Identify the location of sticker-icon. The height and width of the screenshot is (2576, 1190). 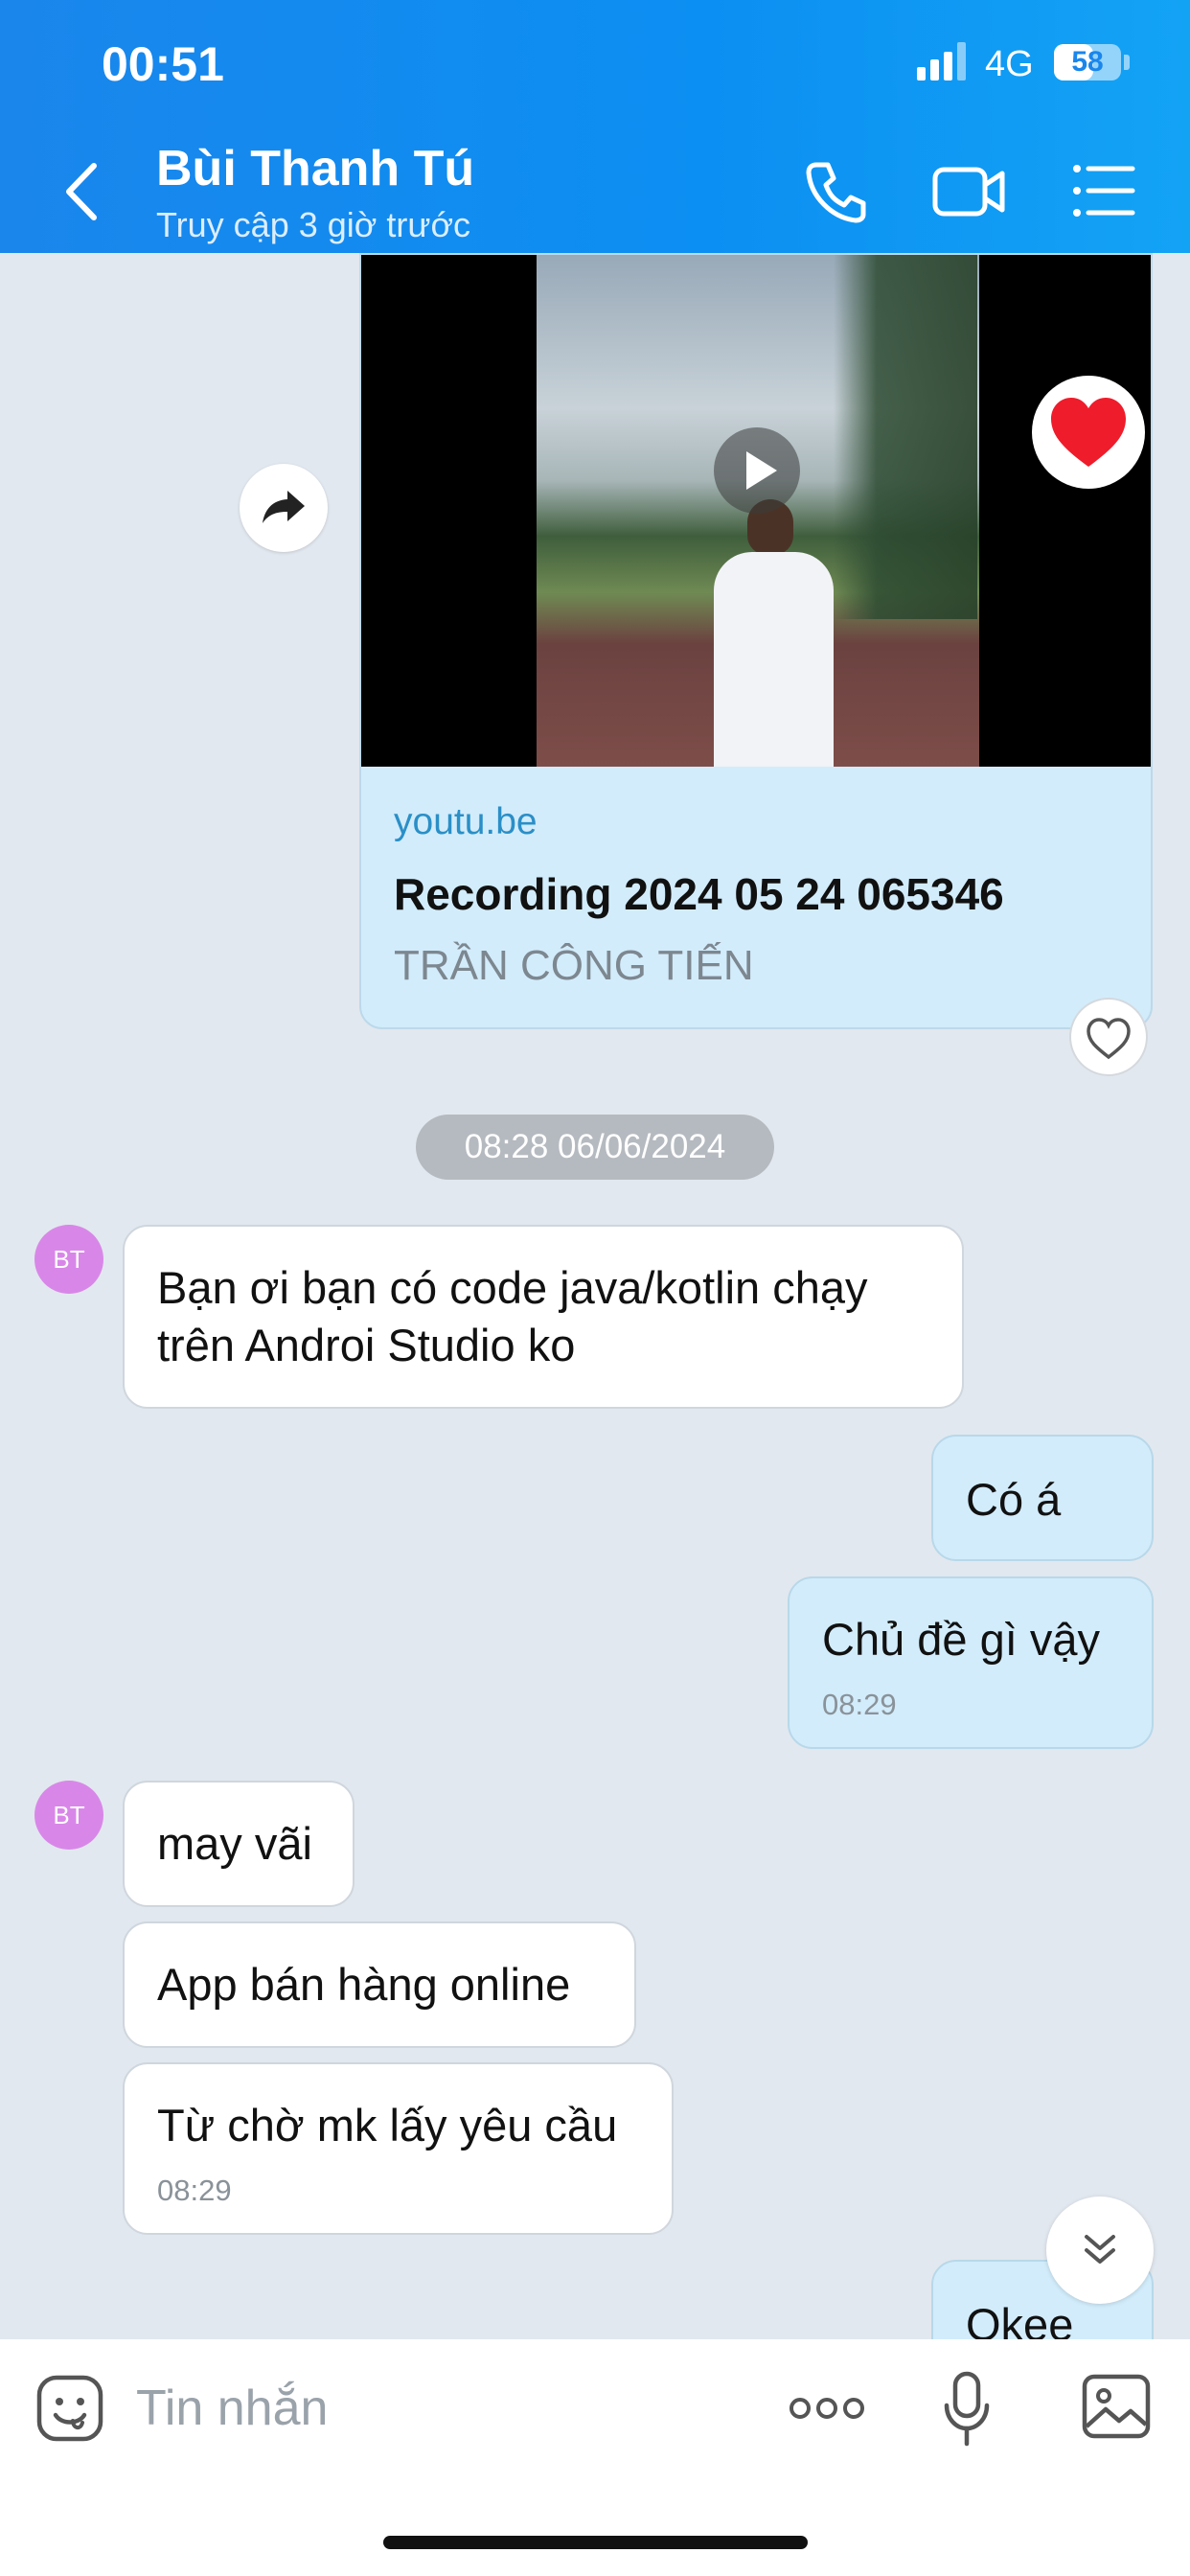
(70, 2408).